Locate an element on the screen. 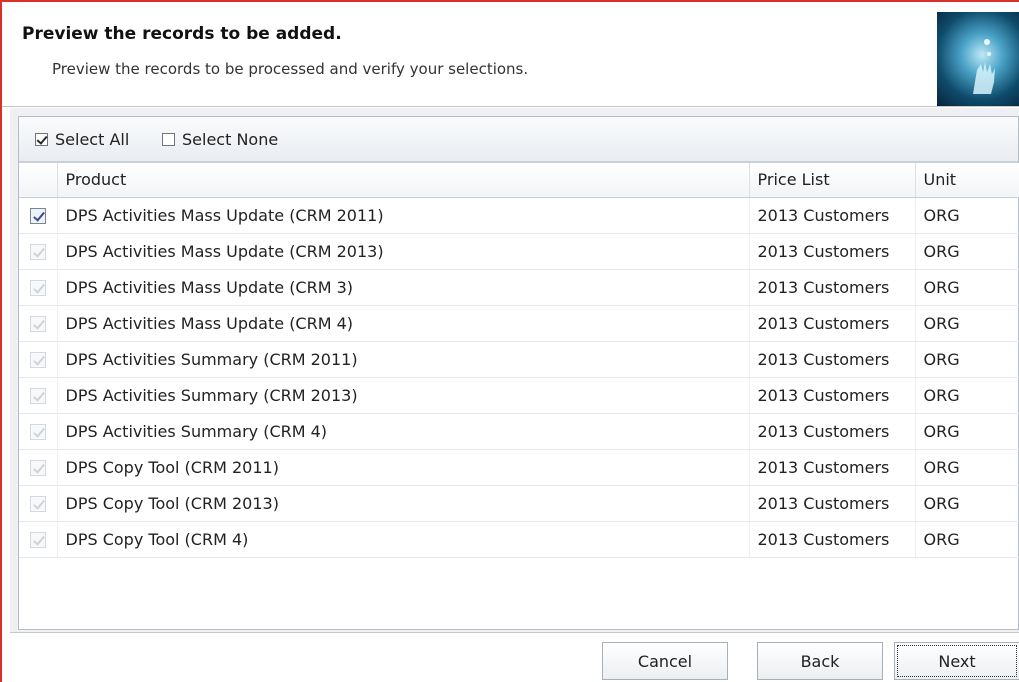 Image resolution: width=1019 pixels, height=682 pixels. product-cell: DPS Copy Tool (CRM 2011) is located at coordinates (403, 467).